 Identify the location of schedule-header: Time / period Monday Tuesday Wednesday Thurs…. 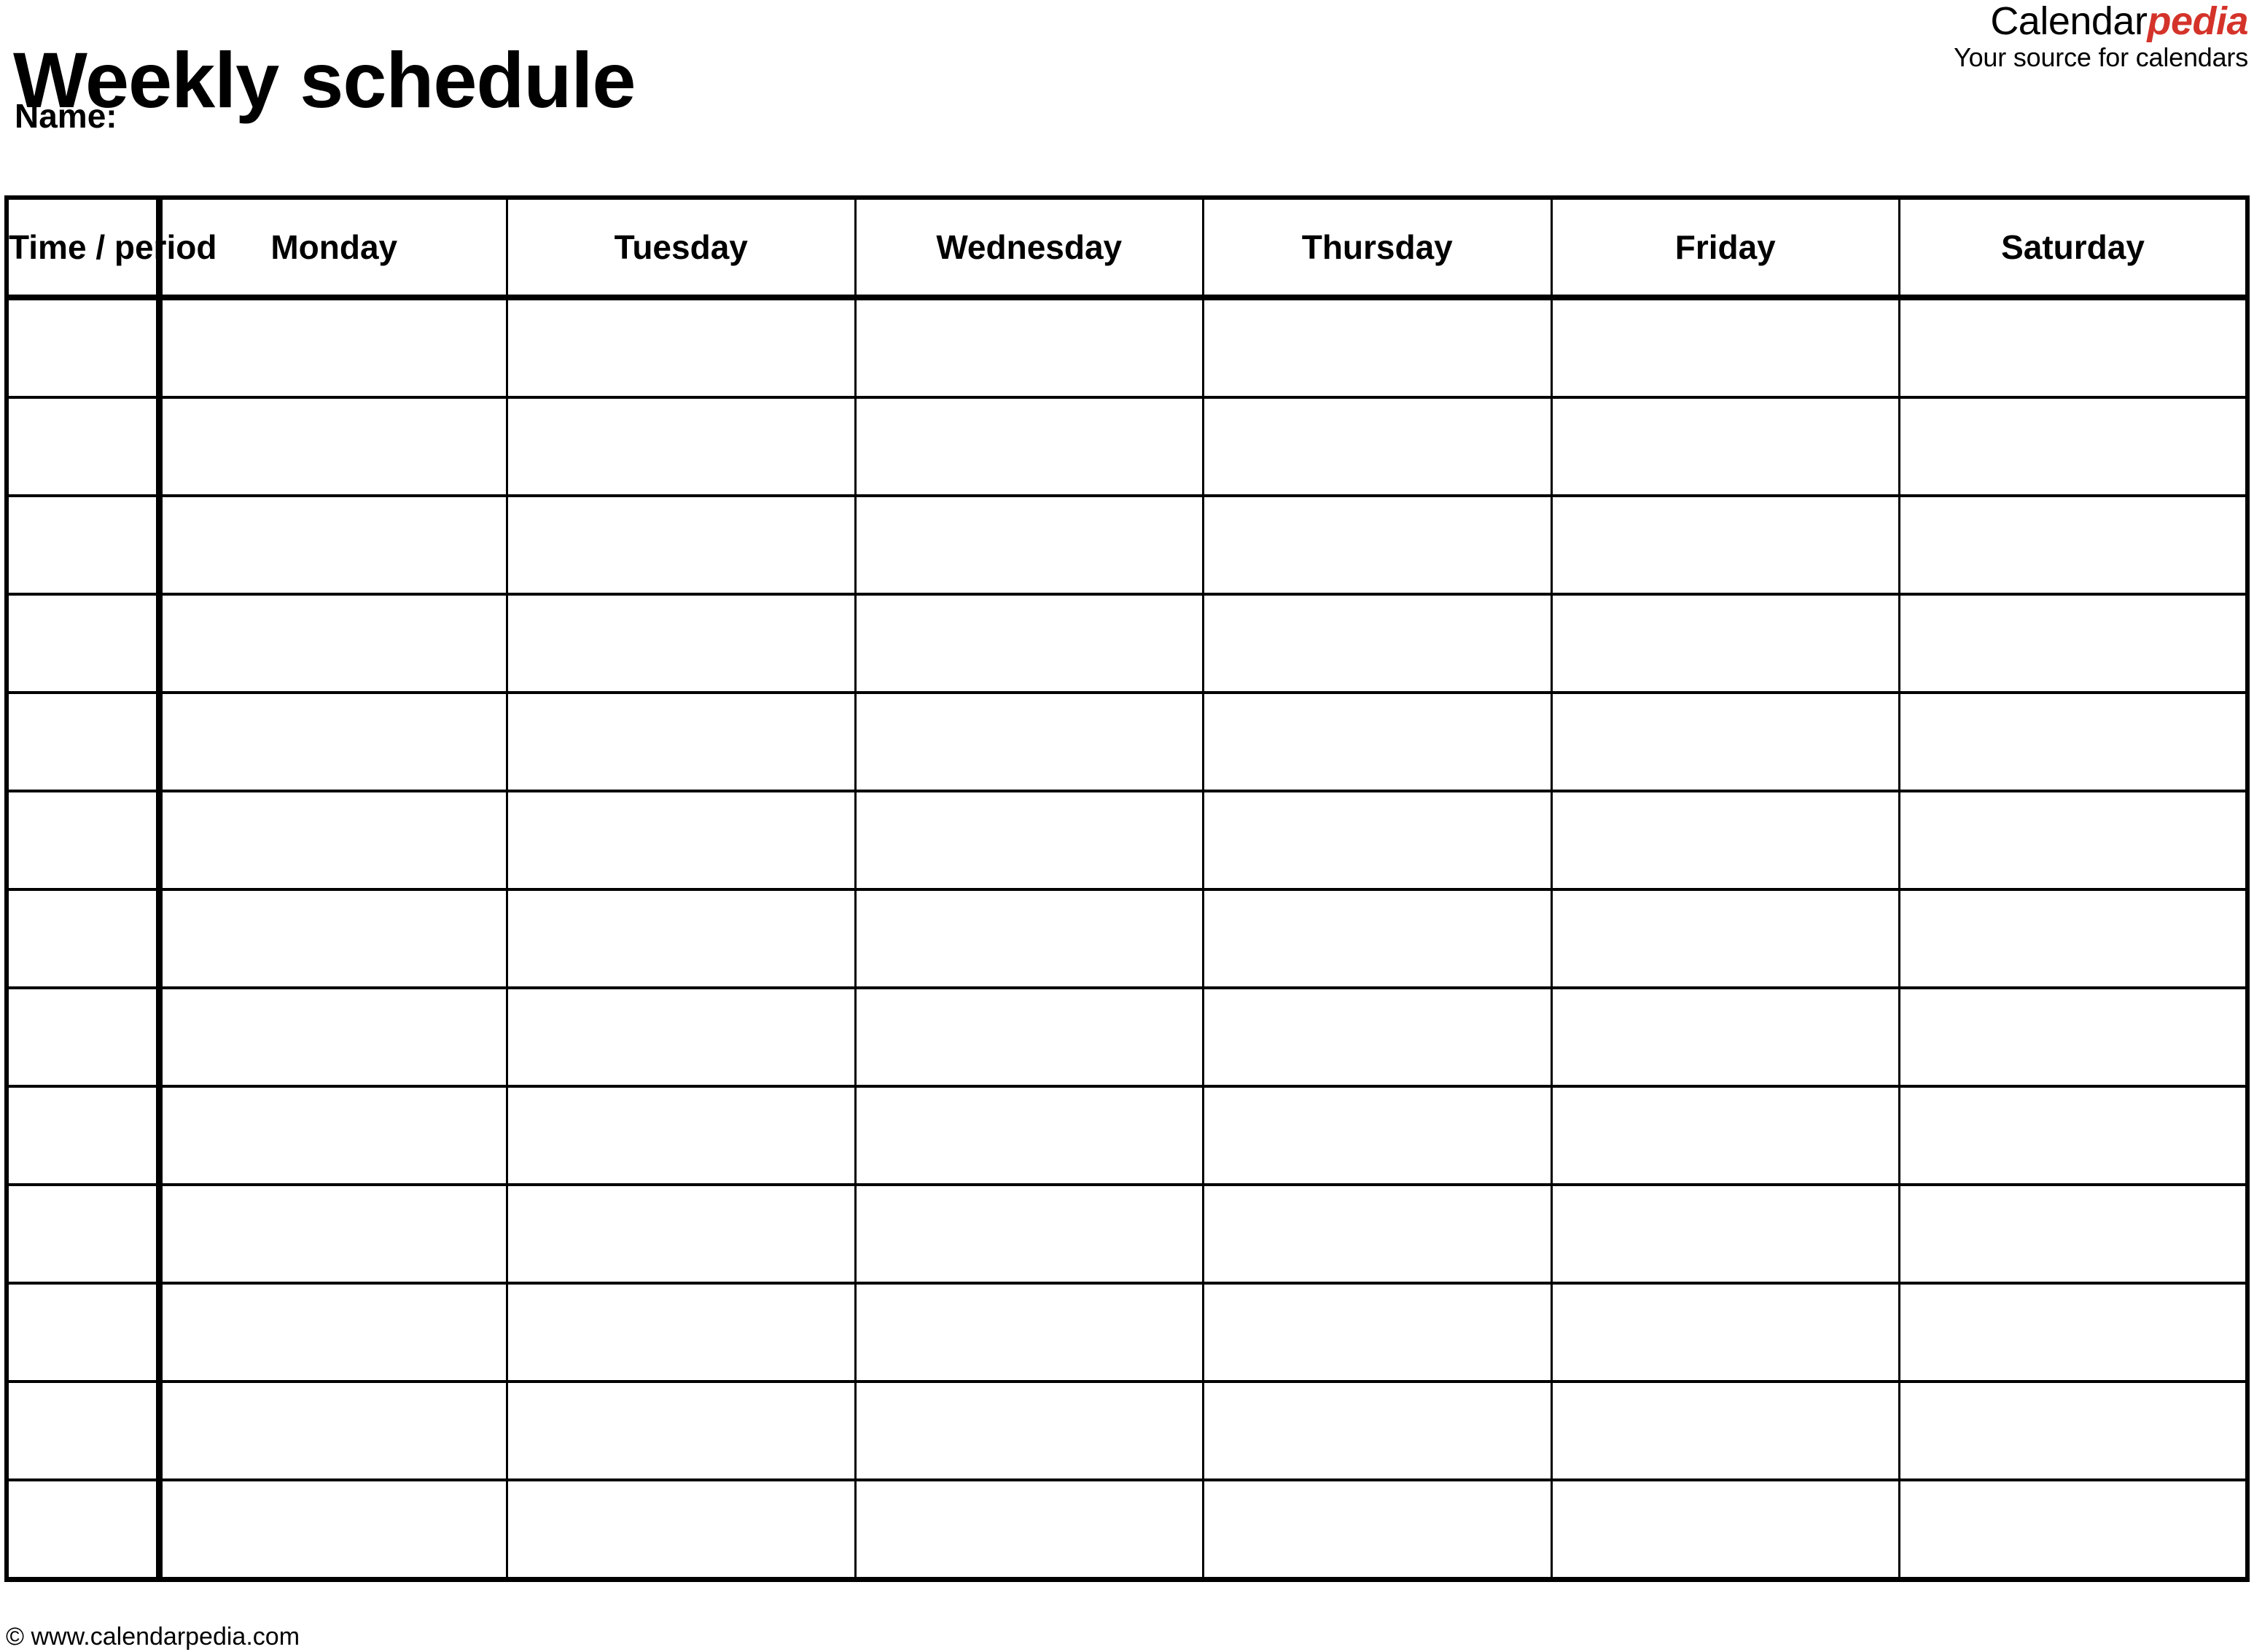
(1127, 247).